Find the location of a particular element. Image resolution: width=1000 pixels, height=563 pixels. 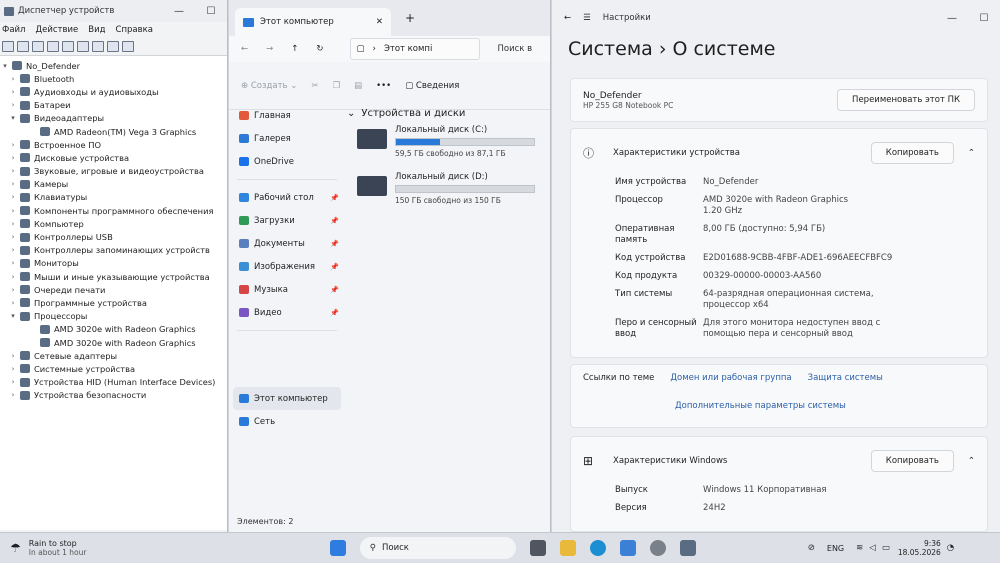

sidebar-item: Музыка 📌 is located at coordinates (287, 289).